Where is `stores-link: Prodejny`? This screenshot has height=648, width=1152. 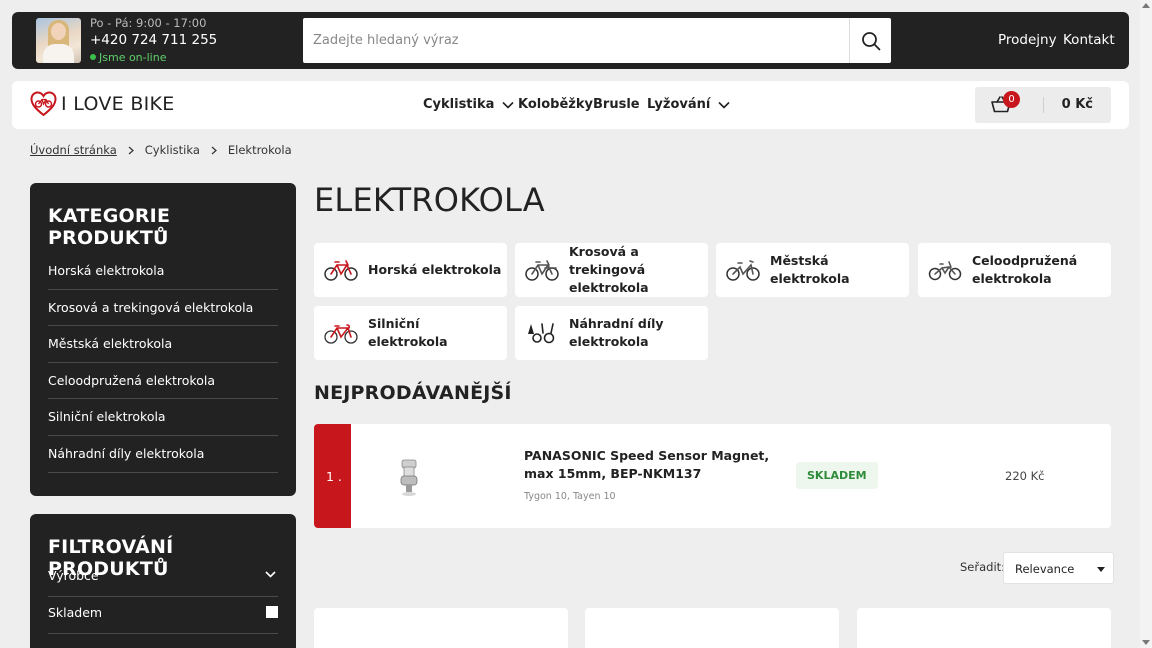 stores-link: Prodejny is located at coordinates (1027, 40).